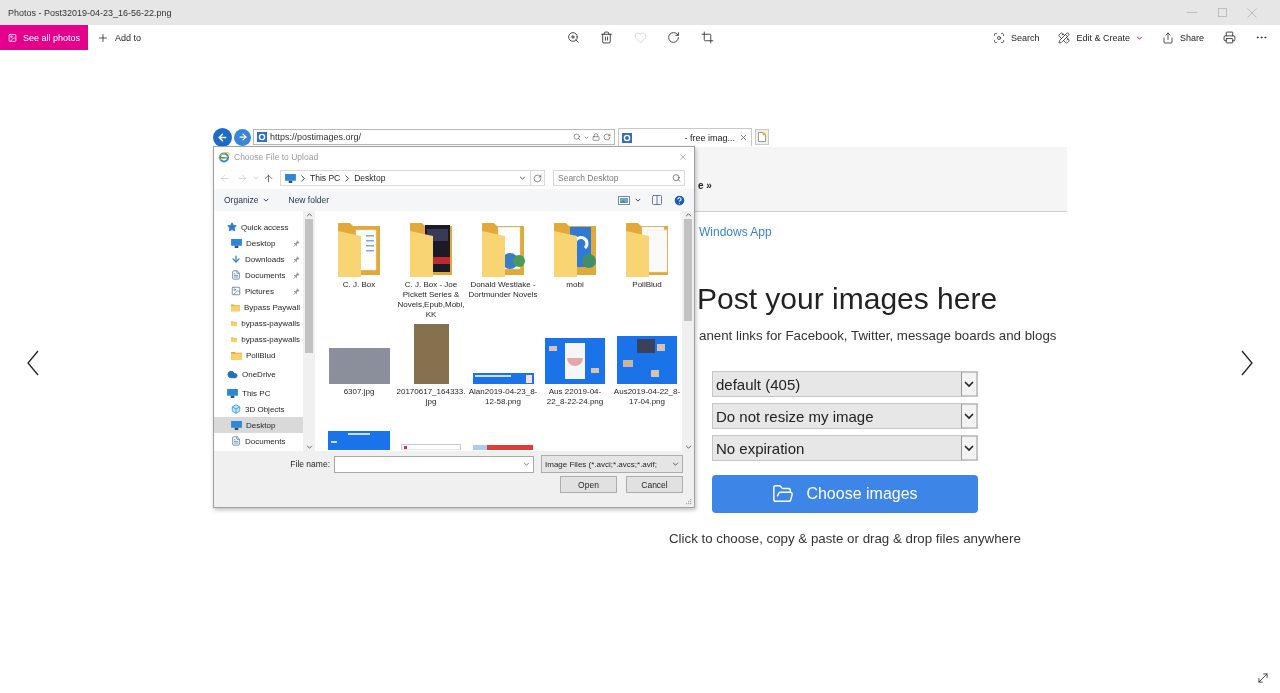 The height and width of the screenshot is (693, 1280). What do you see at coordinates (258, 291) in the screenshot?
I see `nav-item: Pictures` at bounding box center [258, 291].